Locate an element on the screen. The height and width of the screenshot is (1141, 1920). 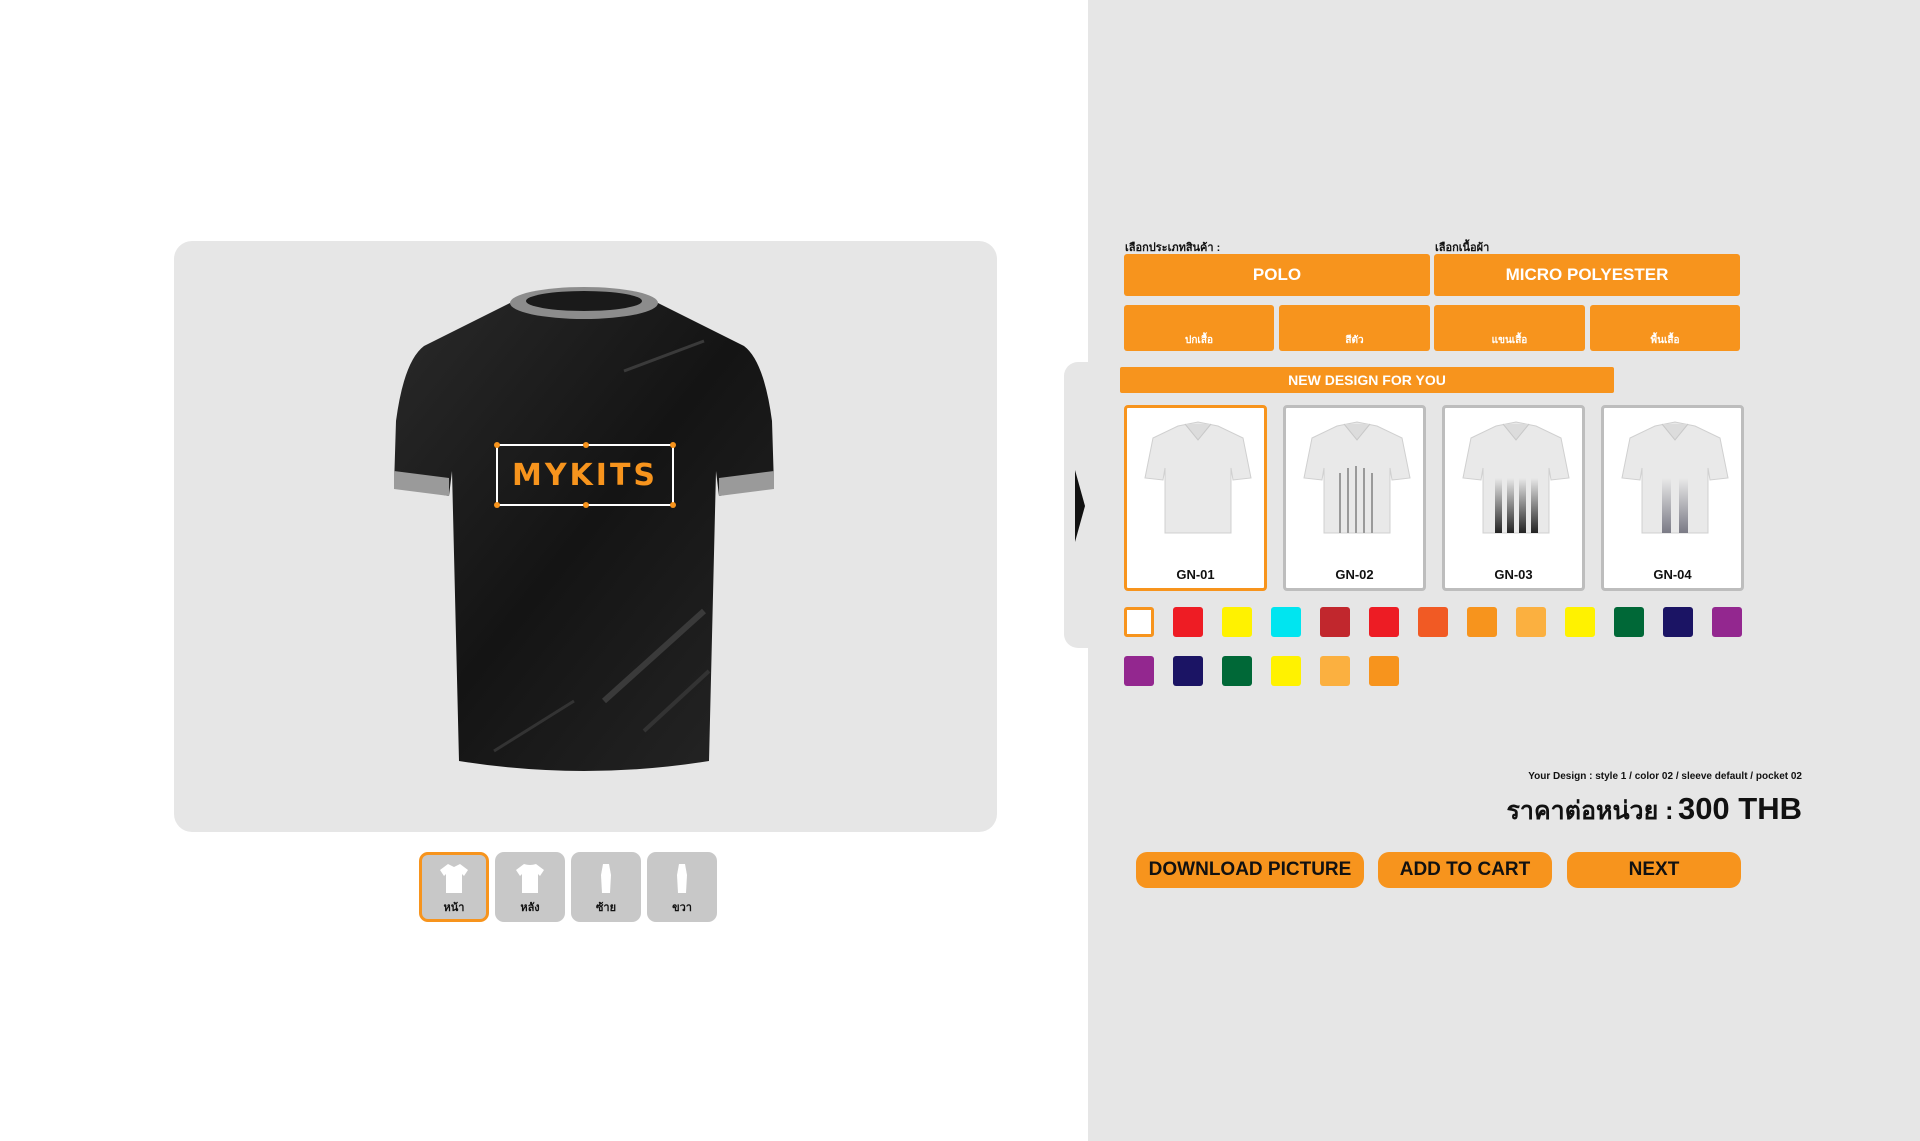
tshirt-preview-image is located at coordinates (584, 529).